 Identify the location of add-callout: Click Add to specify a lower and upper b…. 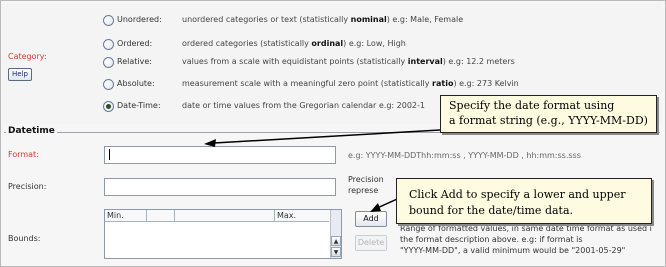
(524, 201).